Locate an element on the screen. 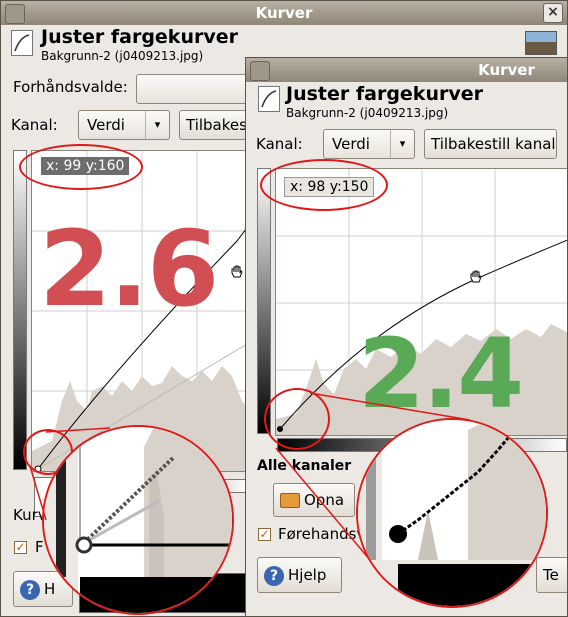  preview-label: F is located at coordinates (39, 547).